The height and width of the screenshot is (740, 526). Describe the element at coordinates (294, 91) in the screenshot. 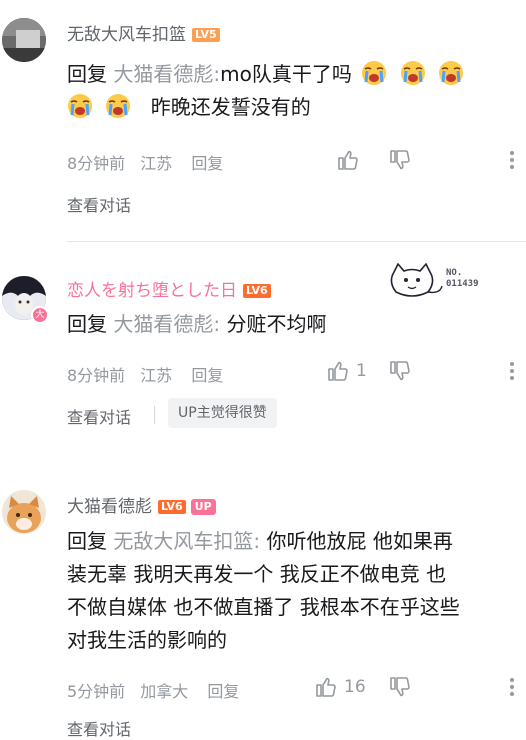

I see `comment-text: 回复 大猫看德彪:mo队真干了吗 昨晚还发誓没有的` at that location.